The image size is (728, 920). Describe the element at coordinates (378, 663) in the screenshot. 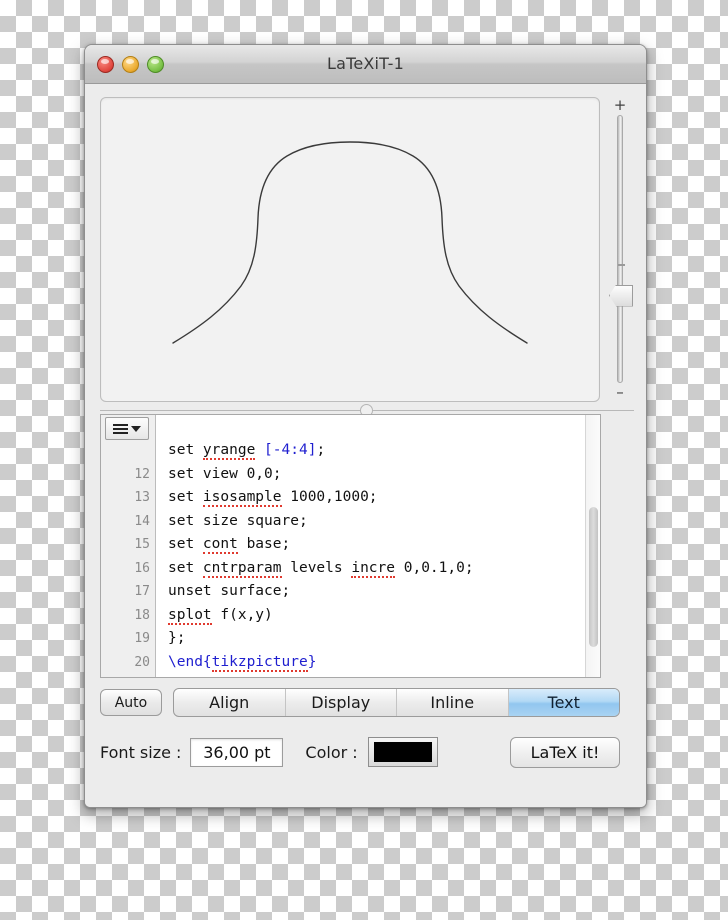

I see `code-line: \end{tikzpicture}` at that location.